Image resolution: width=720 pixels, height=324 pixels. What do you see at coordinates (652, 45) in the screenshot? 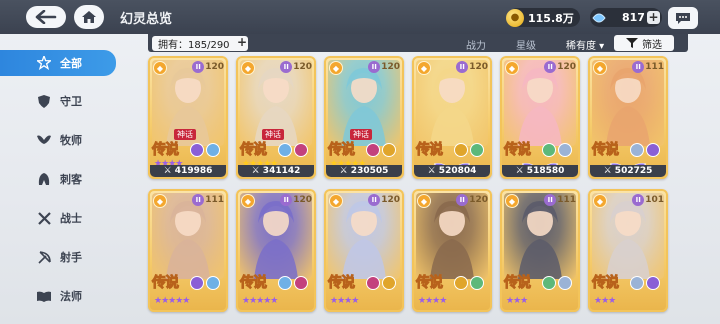
I see `filter-label: 筛选` at bounding box center [652, 45].